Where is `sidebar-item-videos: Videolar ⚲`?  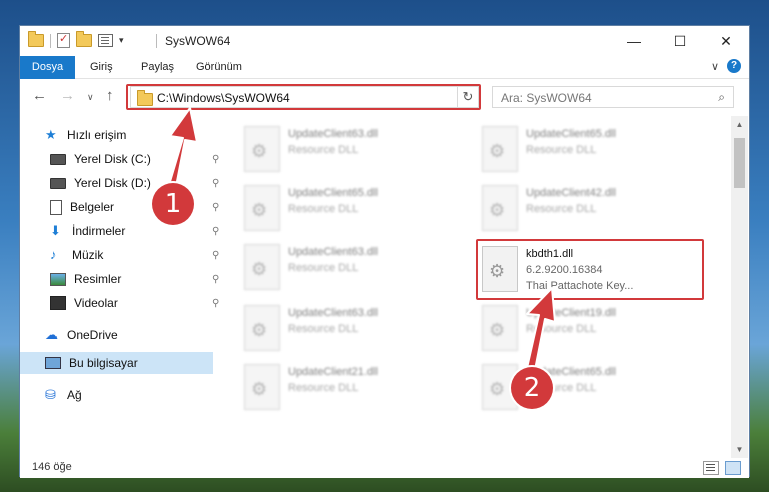 sidebar-item-videos: Videolar ⚲ is located at coordinates (145, 303).